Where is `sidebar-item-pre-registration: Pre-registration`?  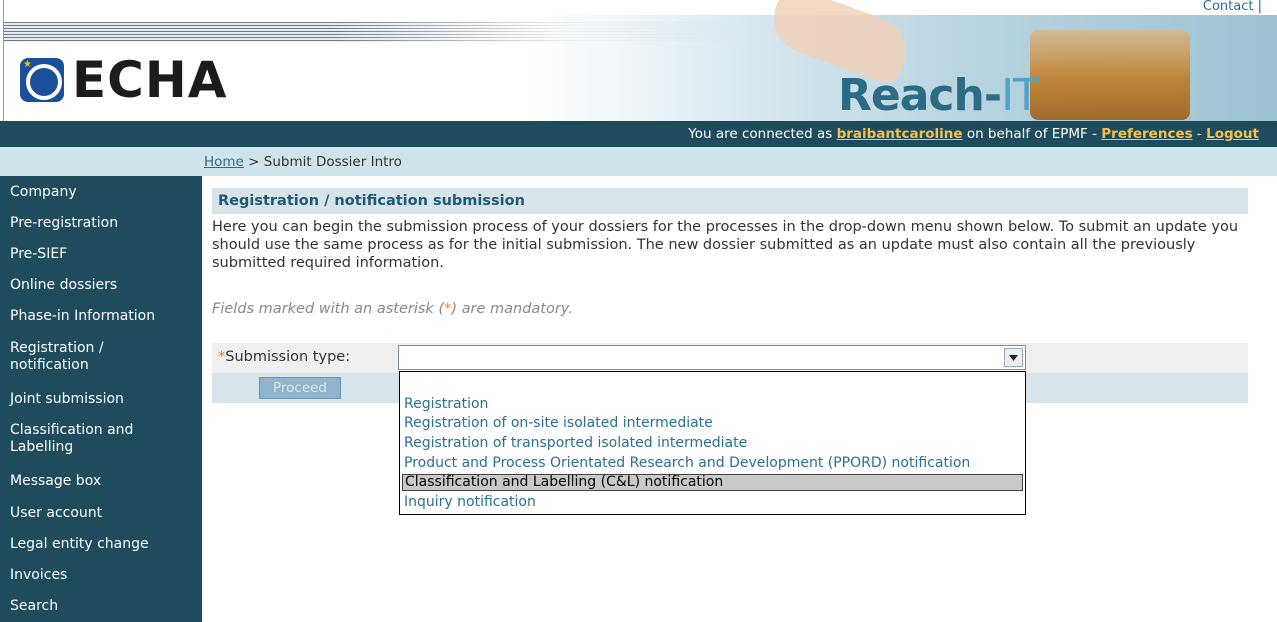 sidebar-item-pre-registration: Pre-registration is located at coordinates (100, 223).